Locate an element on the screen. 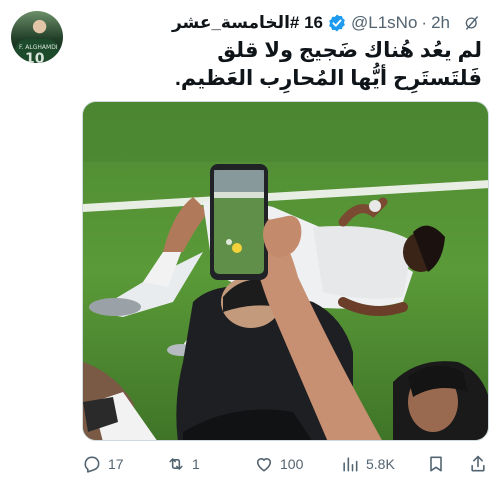 The image size is (500, 484). bookmark-icon is located at coordinates (436, 464).